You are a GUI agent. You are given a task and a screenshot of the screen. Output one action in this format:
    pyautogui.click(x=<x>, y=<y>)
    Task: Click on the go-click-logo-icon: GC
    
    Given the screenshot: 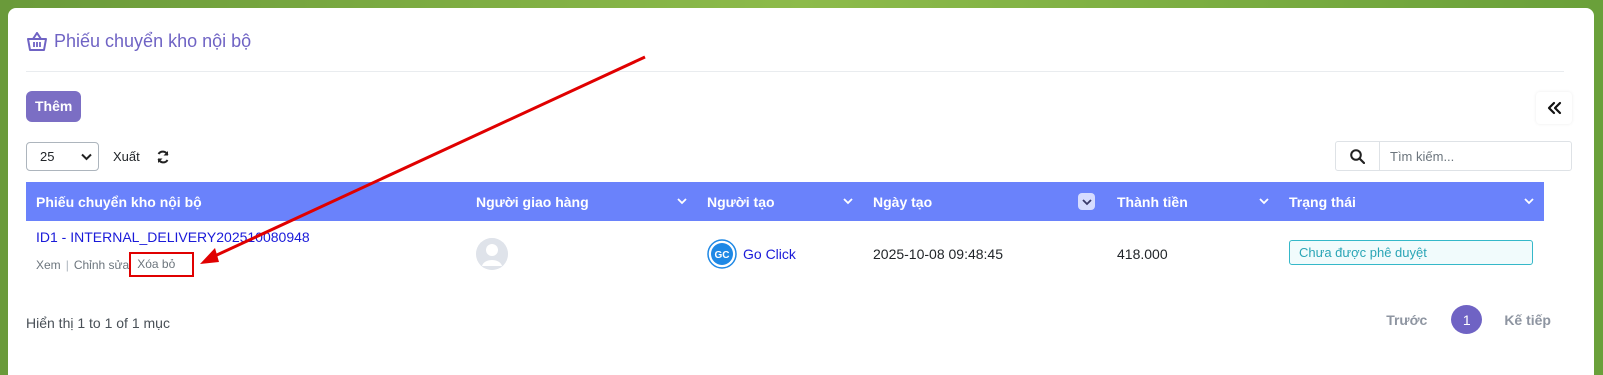 What is the action you would take?
    pyautogui.click(x=722, y=254)
    